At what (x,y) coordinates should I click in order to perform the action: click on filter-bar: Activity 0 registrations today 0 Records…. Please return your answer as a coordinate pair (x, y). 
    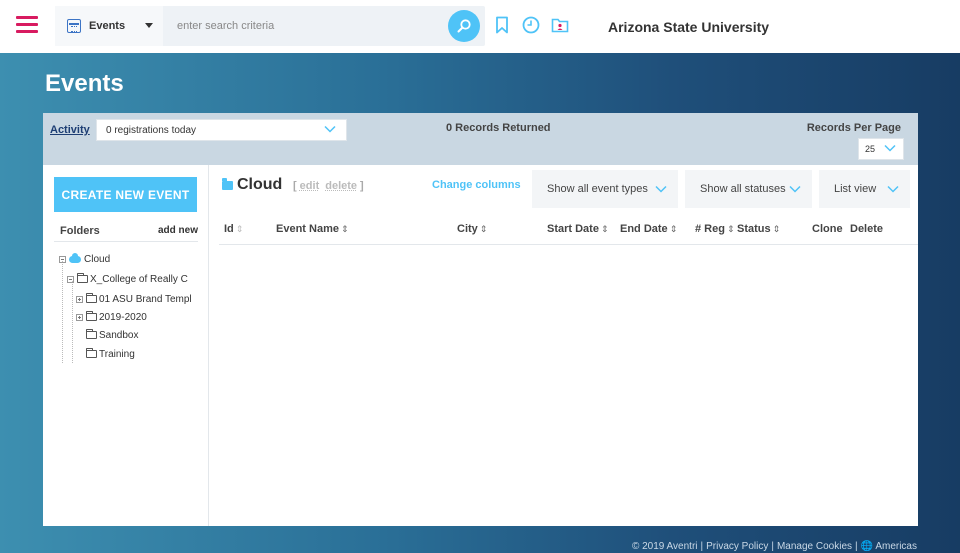
    Looking at the image, I should click on (480, 139).